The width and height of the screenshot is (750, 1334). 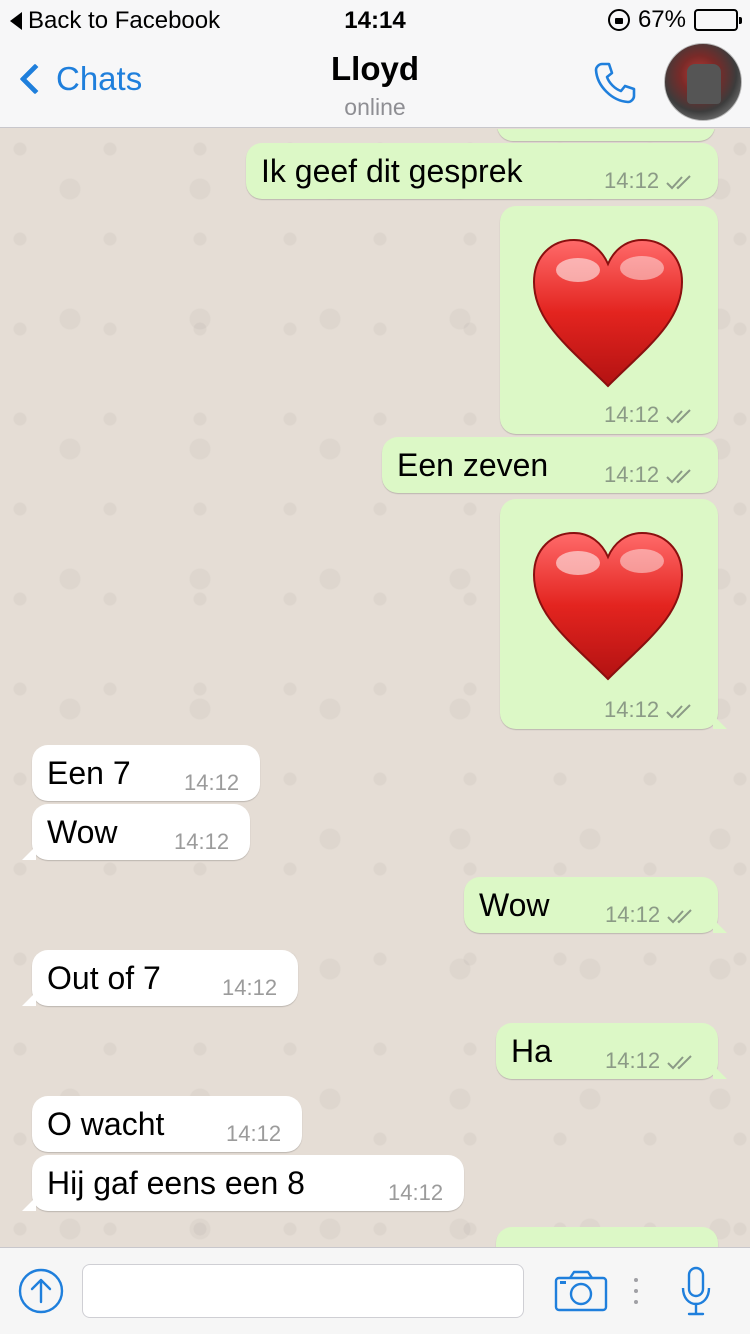 I want to click on message-text: O wacht, so click(x=106, y=1124).